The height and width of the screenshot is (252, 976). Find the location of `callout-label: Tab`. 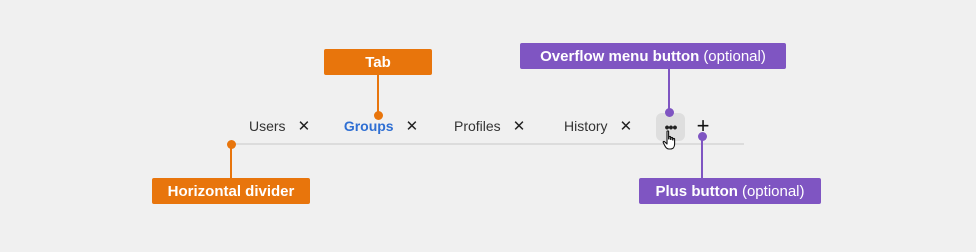

callout-label: Tab is located at coordinates (378, 62).